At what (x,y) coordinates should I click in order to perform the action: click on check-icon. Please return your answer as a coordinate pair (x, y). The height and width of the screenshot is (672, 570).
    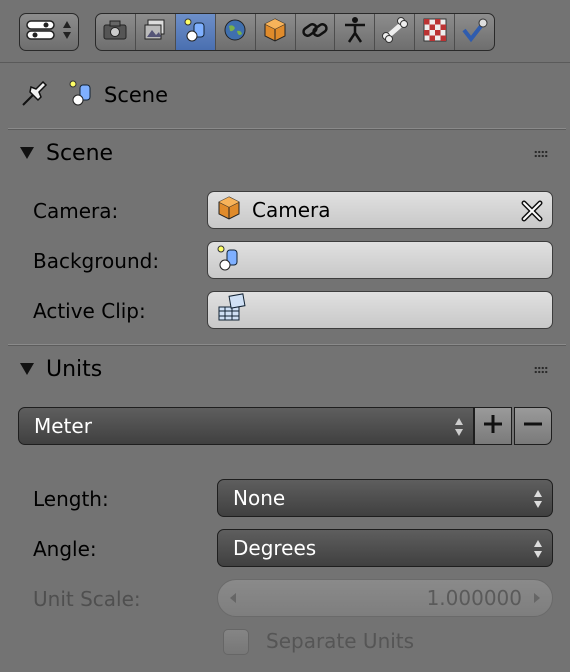
    Looking at the image, I should click on (475, 32).